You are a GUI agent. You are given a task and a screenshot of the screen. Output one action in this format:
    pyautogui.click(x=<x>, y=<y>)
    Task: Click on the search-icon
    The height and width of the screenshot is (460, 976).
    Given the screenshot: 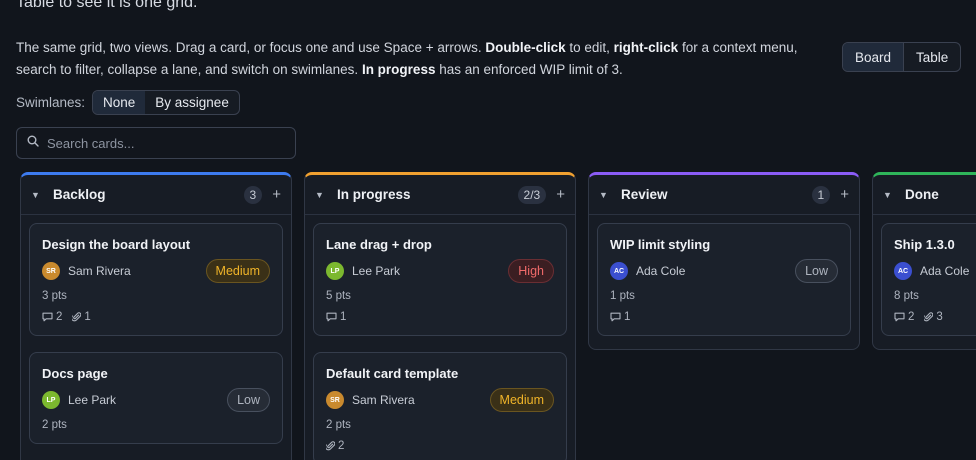 What is the action you would take?
    pyautogui.click(x=33, y=143)
    